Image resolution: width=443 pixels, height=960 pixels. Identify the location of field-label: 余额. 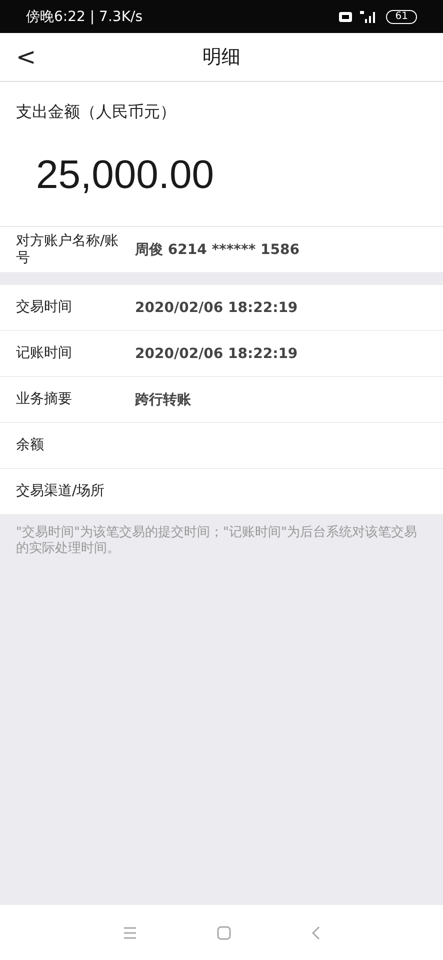
(30, 445).